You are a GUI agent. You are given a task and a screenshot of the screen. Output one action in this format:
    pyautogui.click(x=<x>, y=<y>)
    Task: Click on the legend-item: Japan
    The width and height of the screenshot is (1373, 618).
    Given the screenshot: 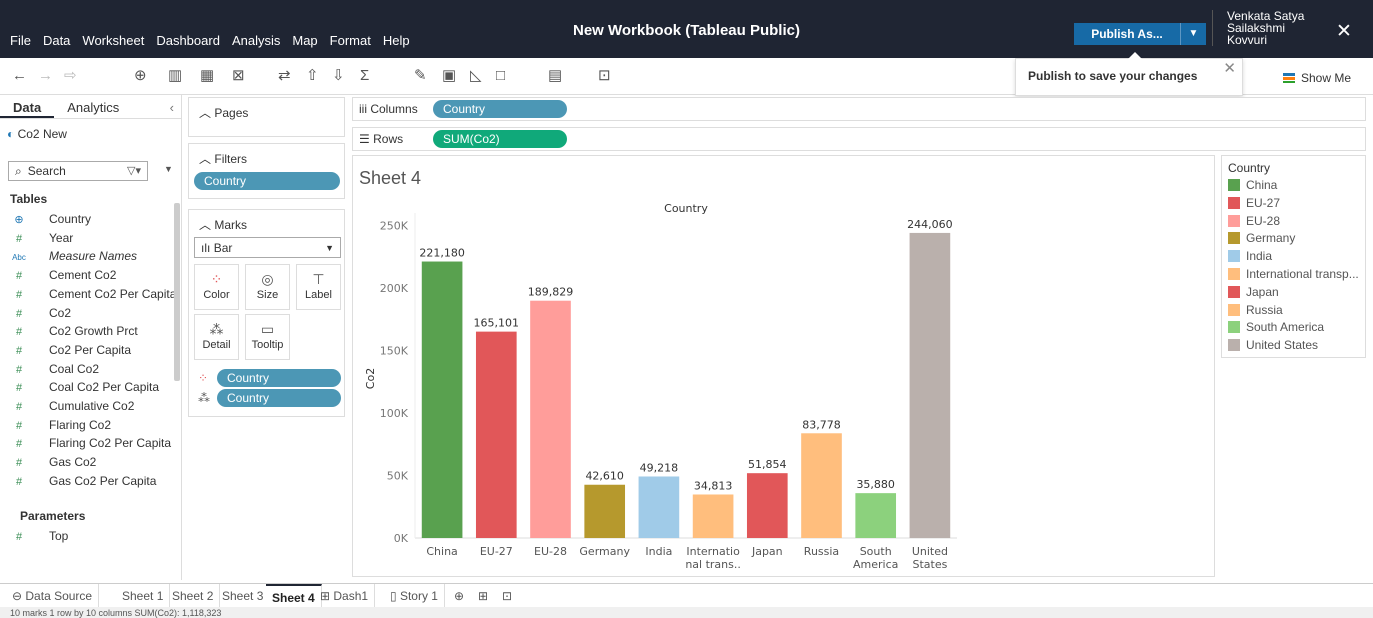 What is the action you would take?
    pyautogui.click(x=1296, y=293)
    